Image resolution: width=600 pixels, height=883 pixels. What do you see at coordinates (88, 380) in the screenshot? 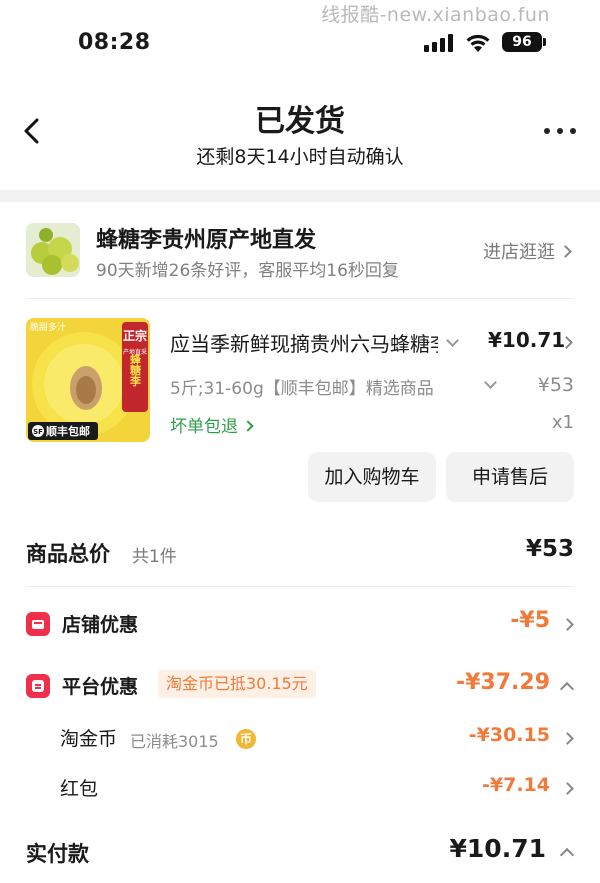
I see `product-image: 正宗 产地直采 蜂糖李 脆甜多汁 SF 顺丰包邮` at bounding box center [88, 380].